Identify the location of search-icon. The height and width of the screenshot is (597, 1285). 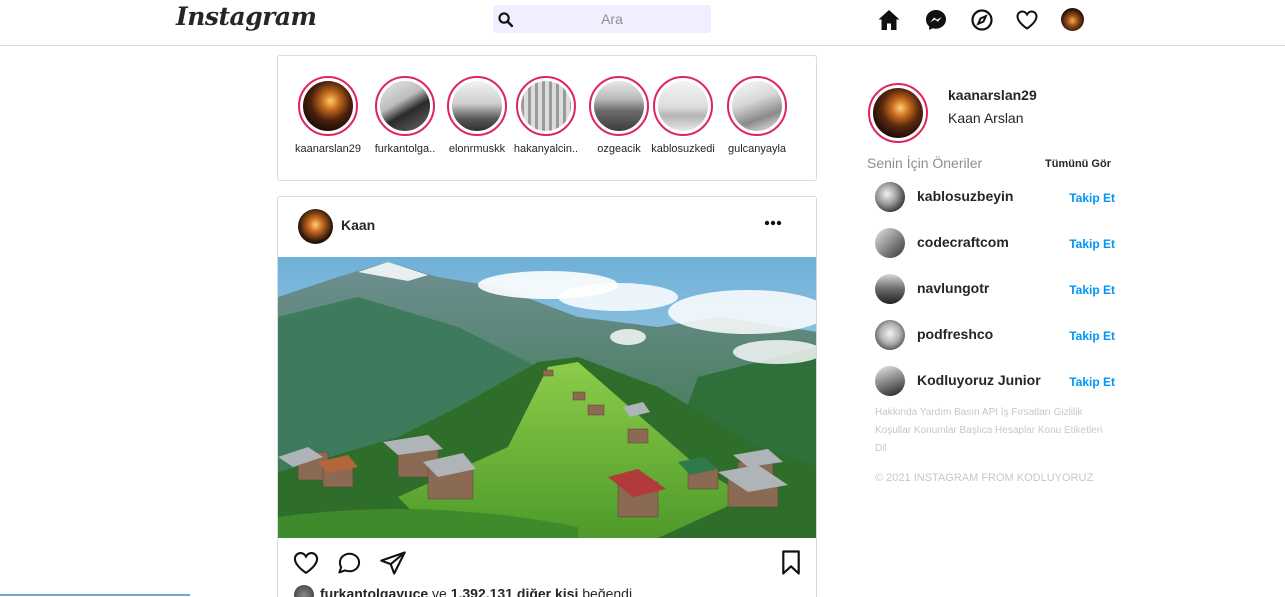
(506, 20).